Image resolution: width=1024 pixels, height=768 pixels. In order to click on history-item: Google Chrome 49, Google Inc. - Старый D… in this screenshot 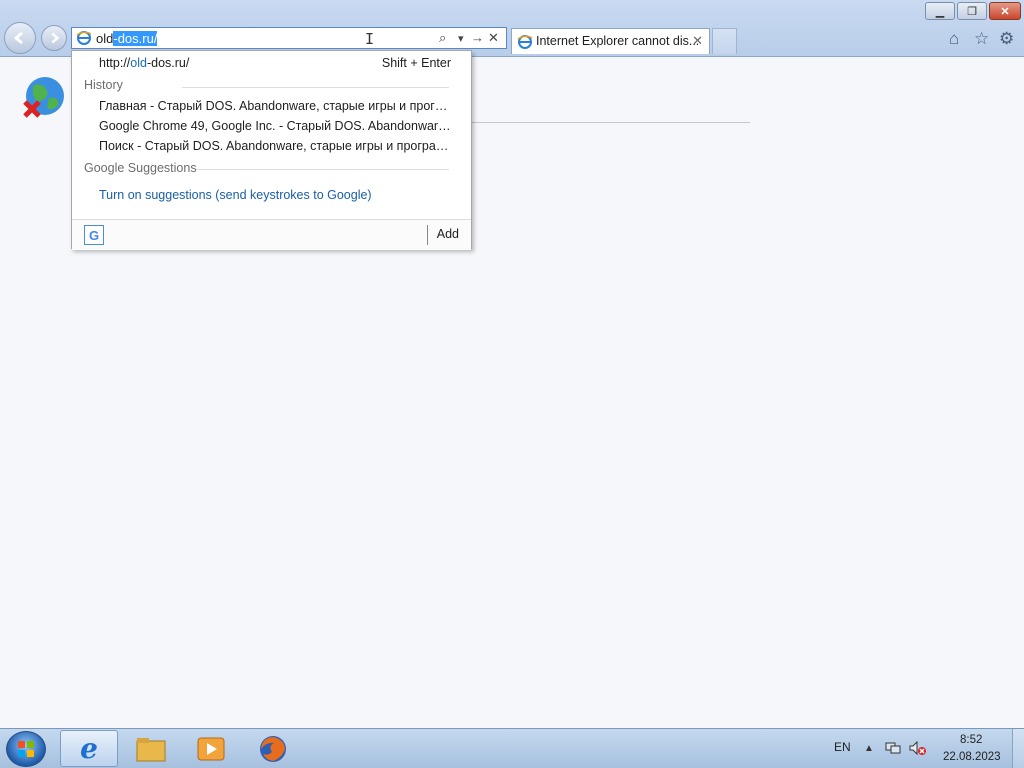, I will do `click(275, 126)`.